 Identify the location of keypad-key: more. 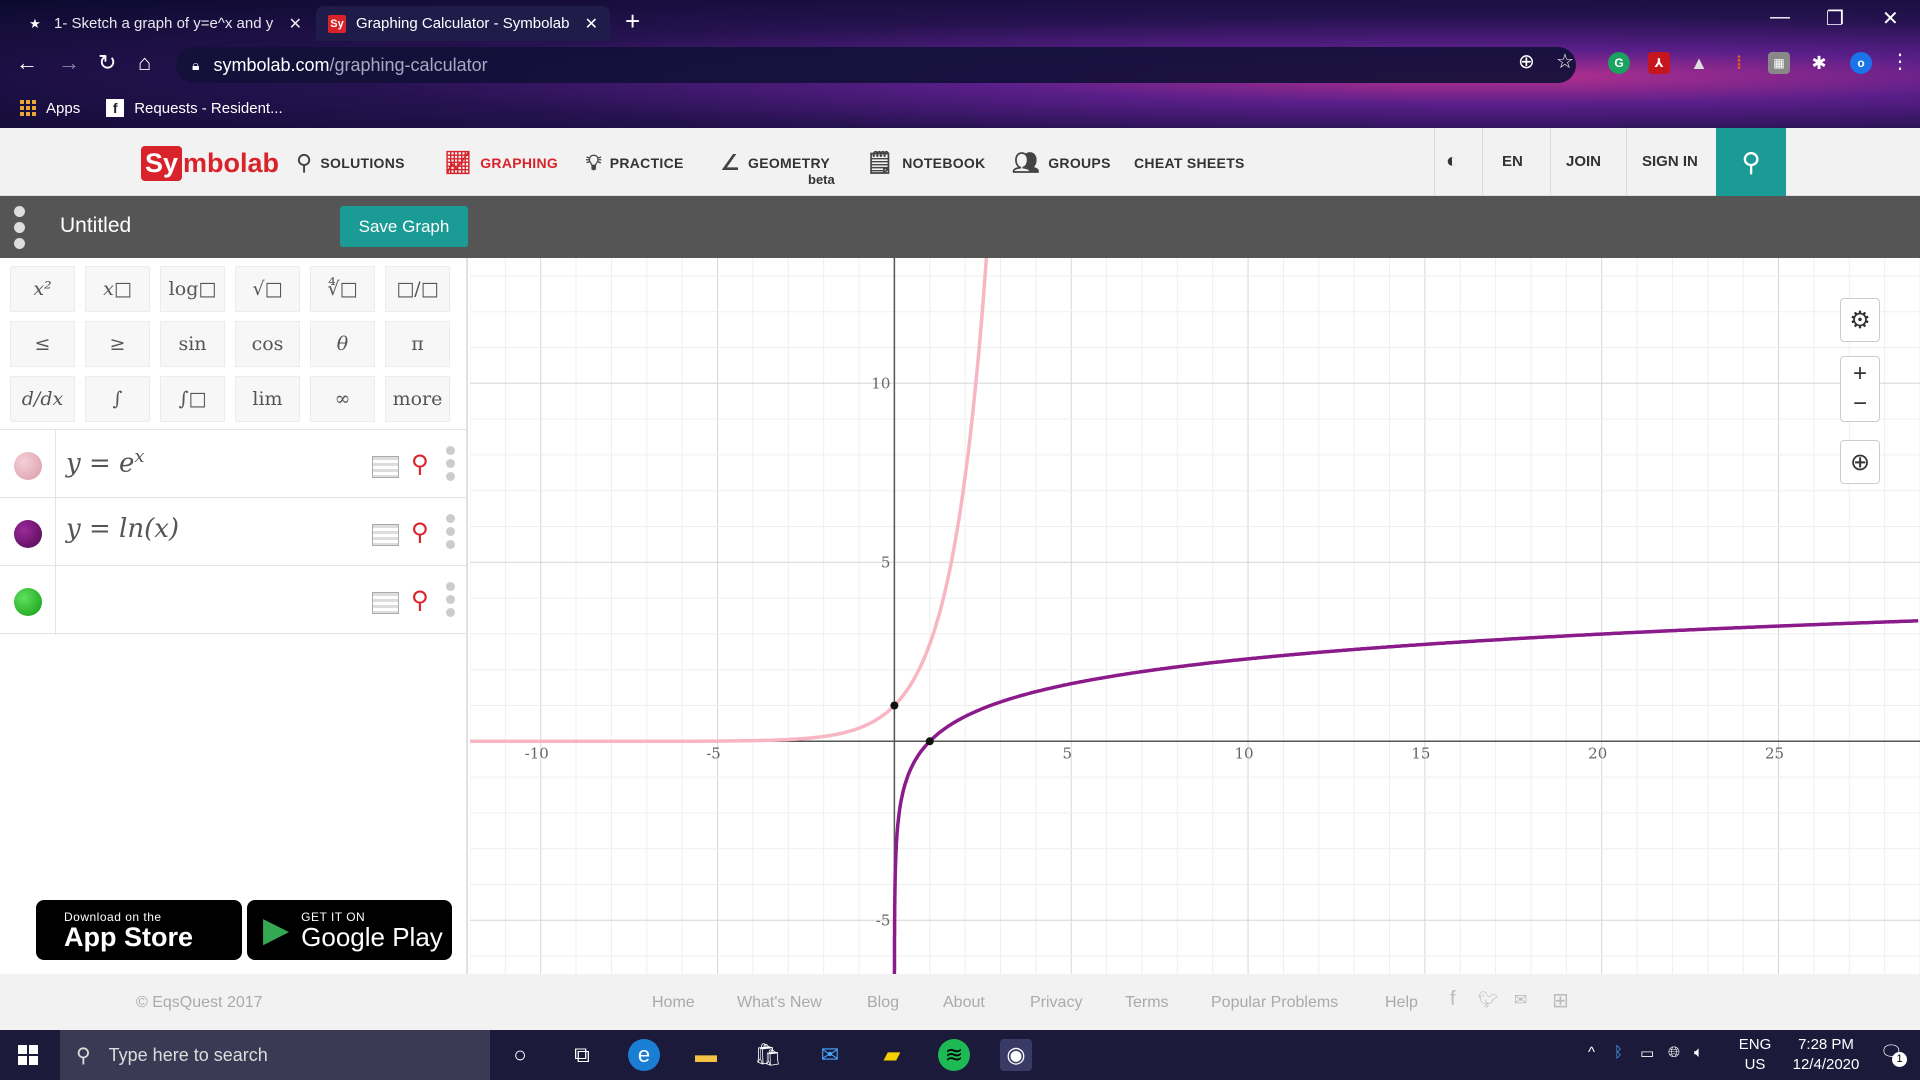
(417, 399).